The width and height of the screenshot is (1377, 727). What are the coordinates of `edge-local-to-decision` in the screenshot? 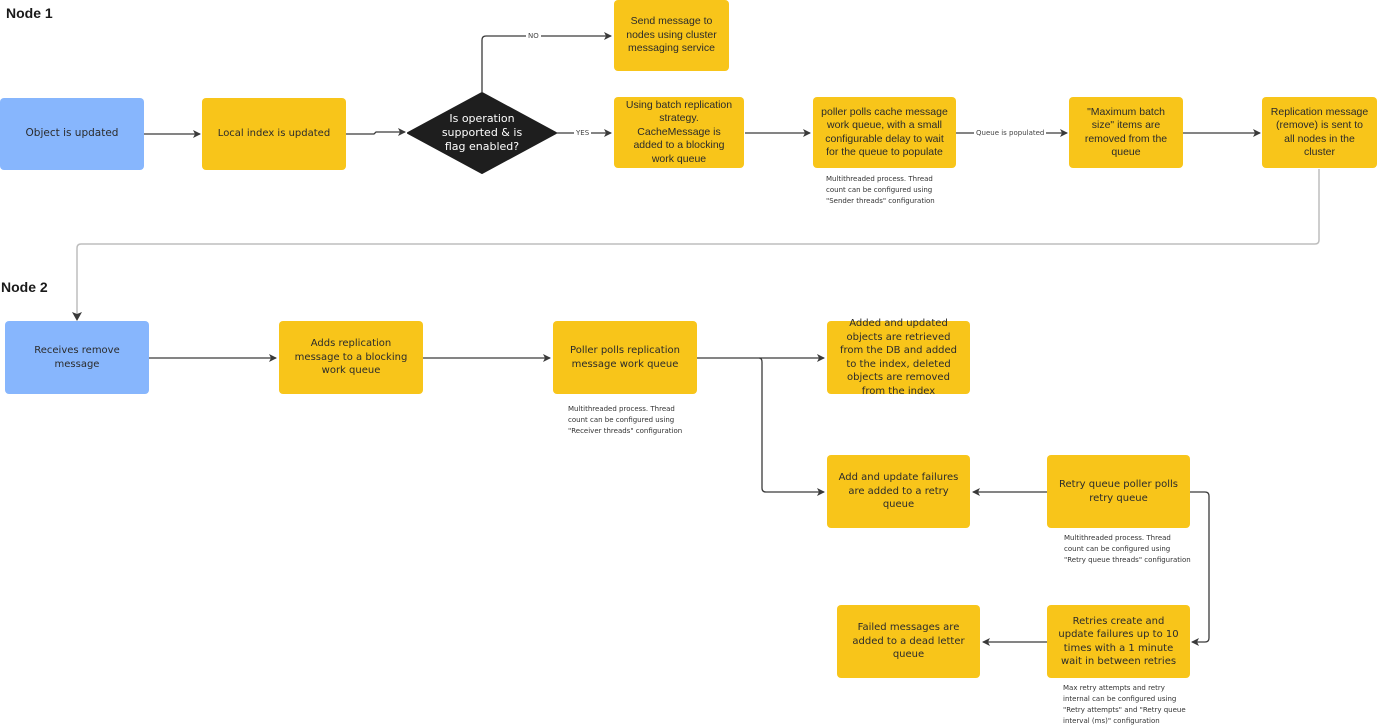 It's located at (375, 132).